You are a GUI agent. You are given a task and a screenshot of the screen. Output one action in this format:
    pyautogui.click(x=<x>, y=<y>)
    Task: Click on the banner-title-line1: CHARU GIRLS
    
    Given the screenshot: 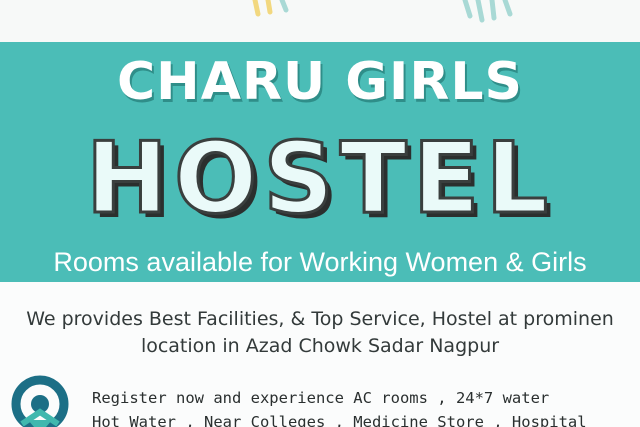 What is the action you would take?
    pyautogui.click(x=320, y=82)
    